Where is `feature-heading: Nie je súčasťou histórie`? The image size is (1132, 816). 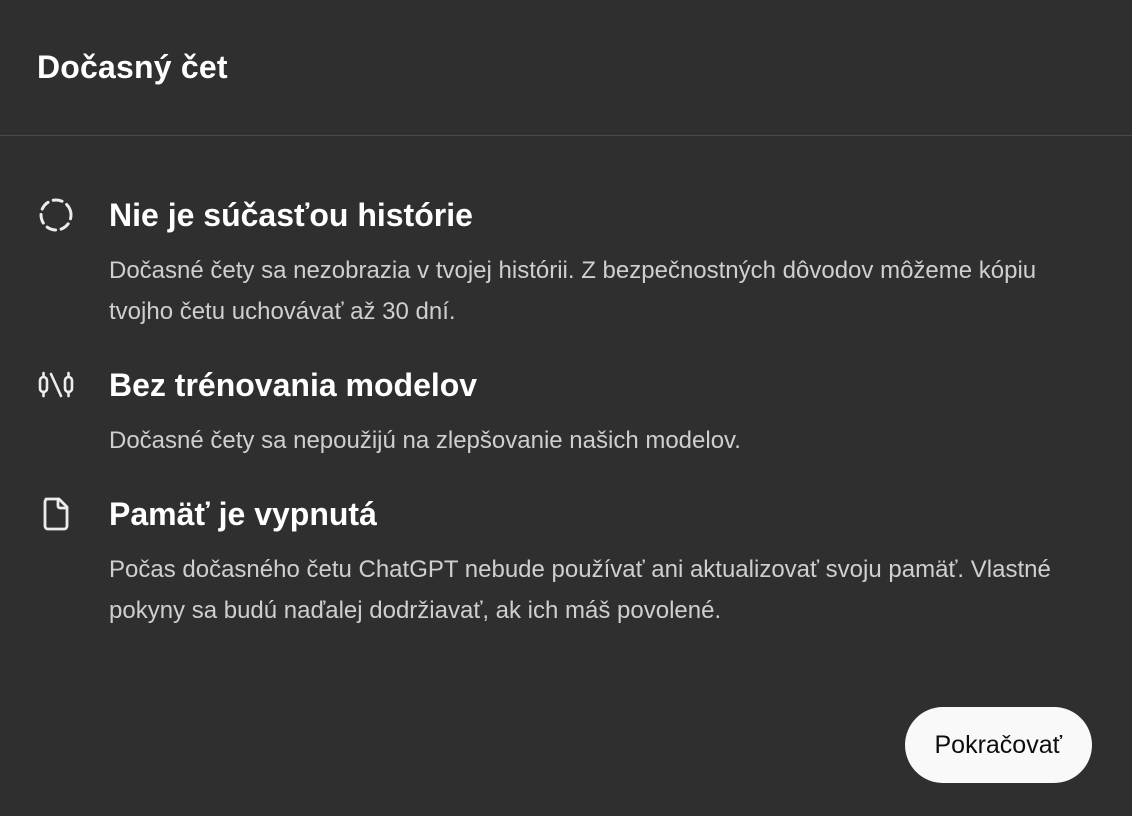
feature-heading: Nie je súčasťou histórie is located at coordinates (291, 215).